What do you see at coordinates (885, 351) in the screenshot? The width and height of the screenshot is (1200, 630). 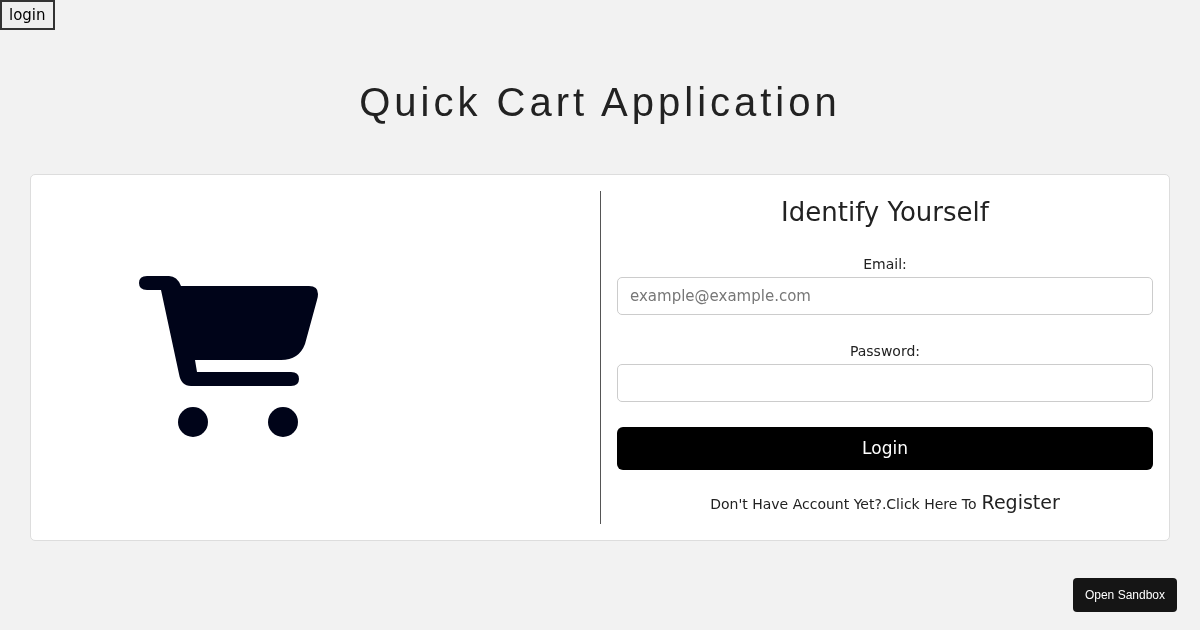 I see `field-label: Password:` at bounding box center [885, 351].